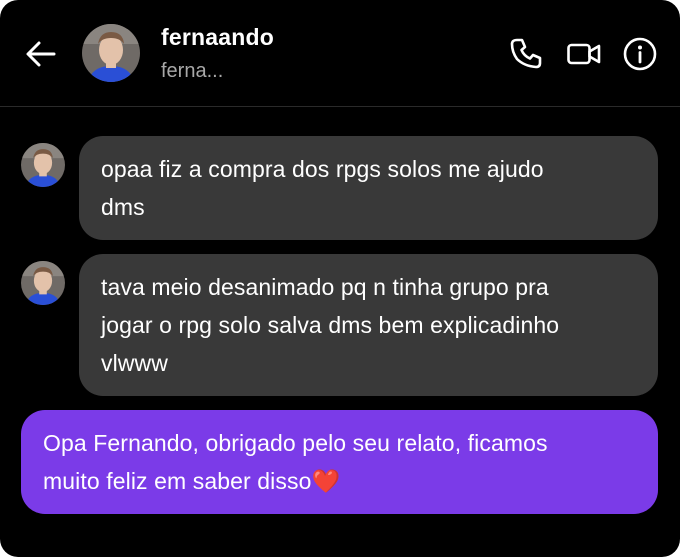  What do you see at coordinates (217, 37) in the screenshot?
I see `contact-name: fernaando` at bounding box center [217, 37].